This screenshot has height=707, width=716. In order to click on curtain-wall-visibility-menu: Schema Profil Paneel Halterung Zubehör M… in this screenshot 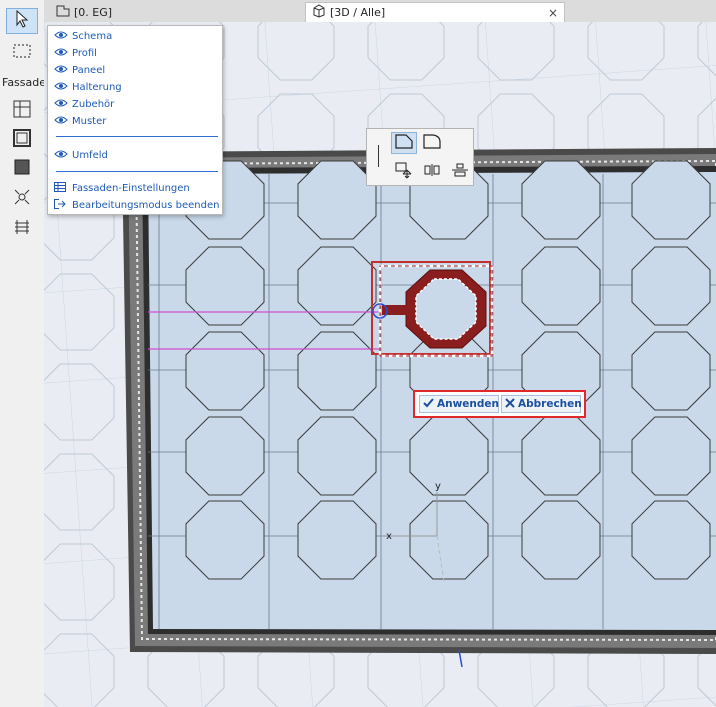, I will do `click(135, 120)`.